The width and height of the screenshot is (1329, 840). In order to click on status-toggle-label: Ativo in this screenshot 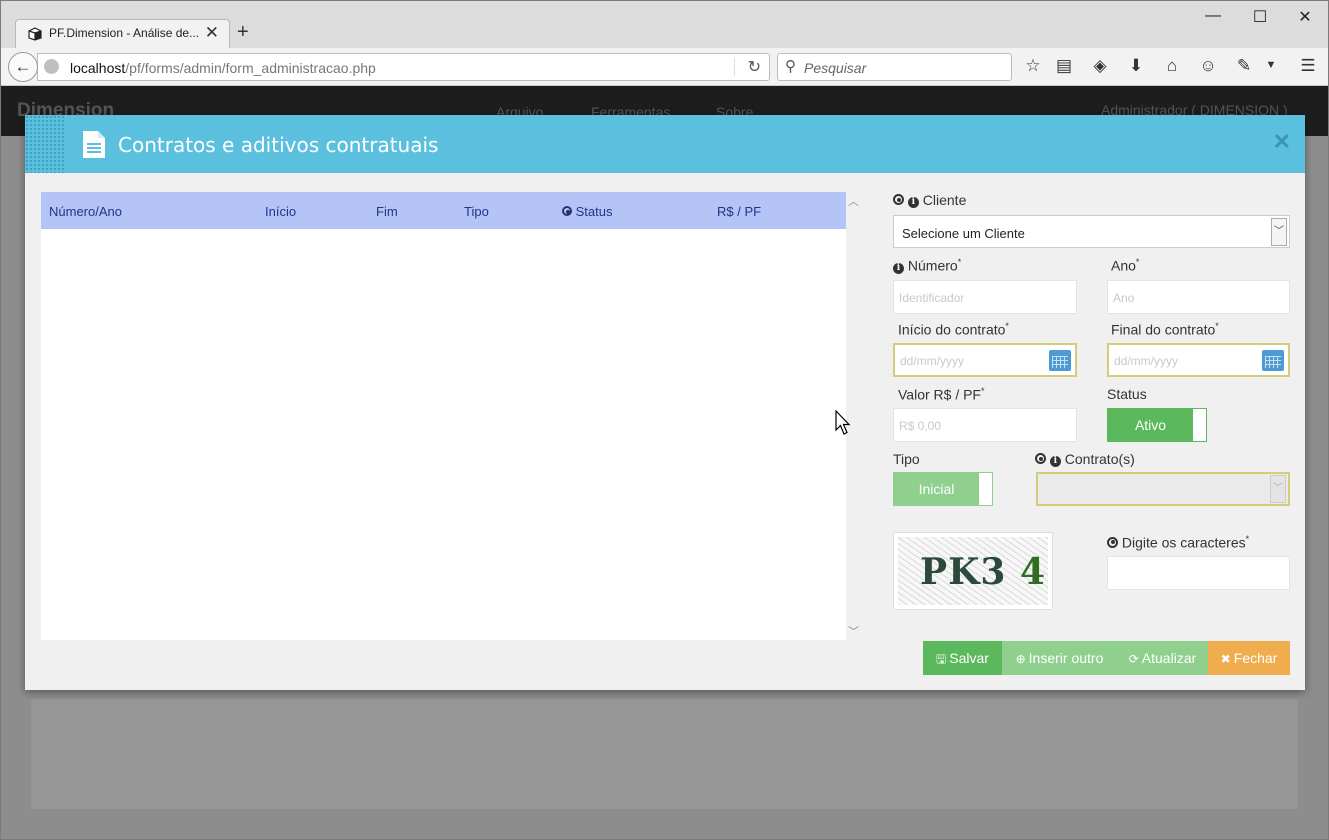, I will do `click(1150, 425)`.